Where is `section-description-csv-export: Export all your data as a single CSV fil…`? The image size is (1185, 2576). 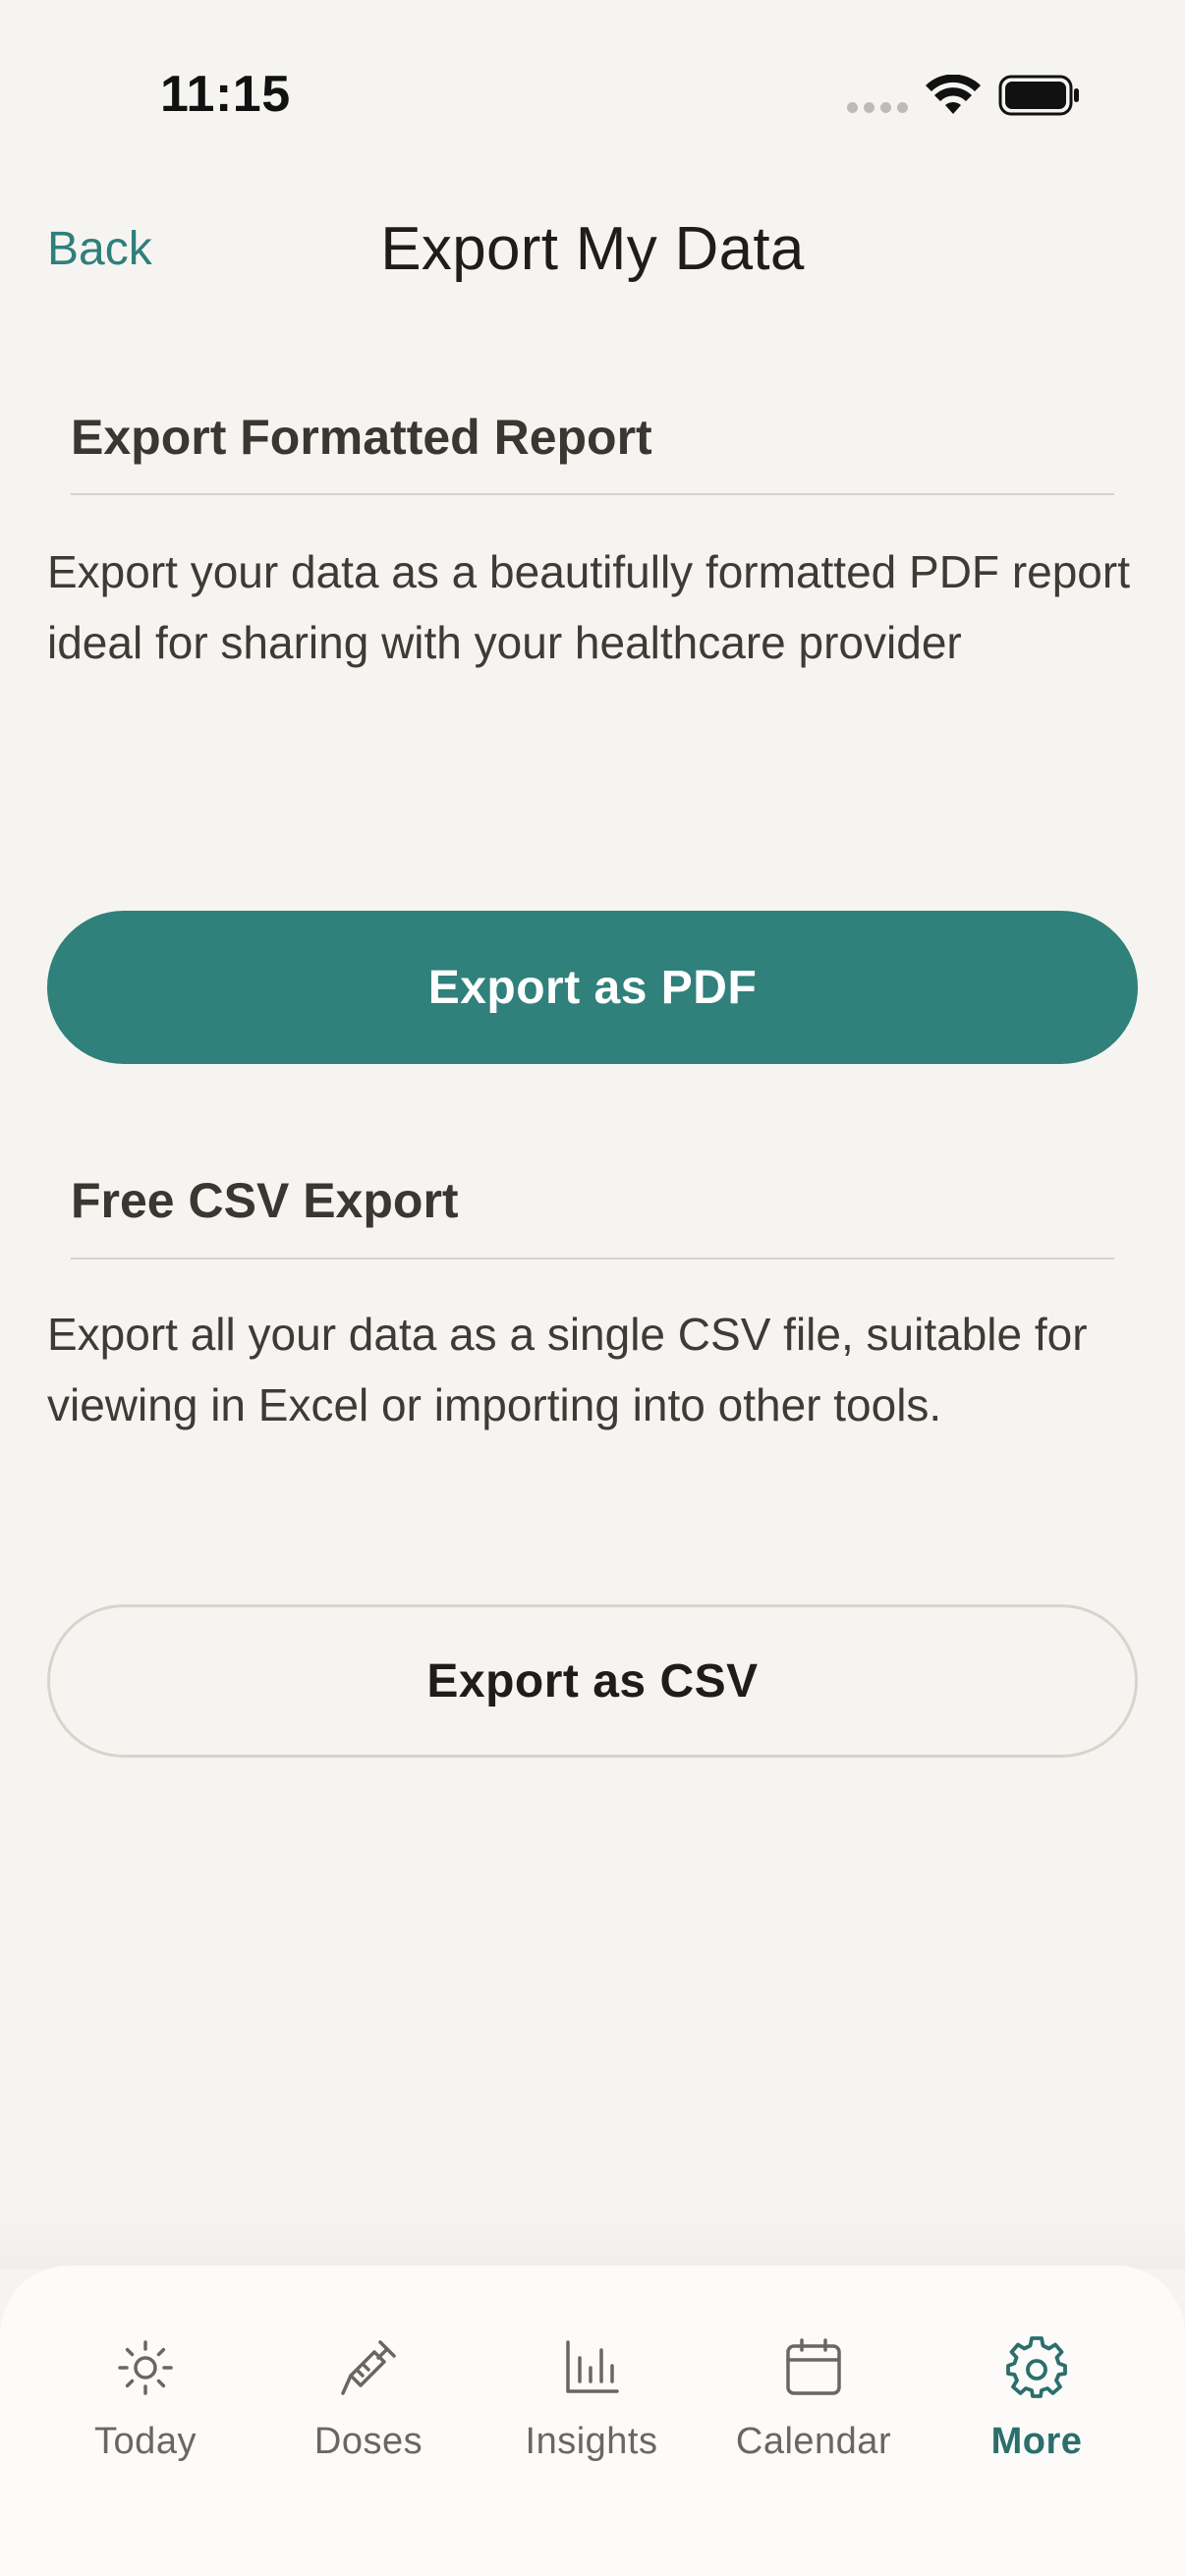 section-description-csv-export: Export all your data as a single CSV fil… is located at coordinates (567, 1369).